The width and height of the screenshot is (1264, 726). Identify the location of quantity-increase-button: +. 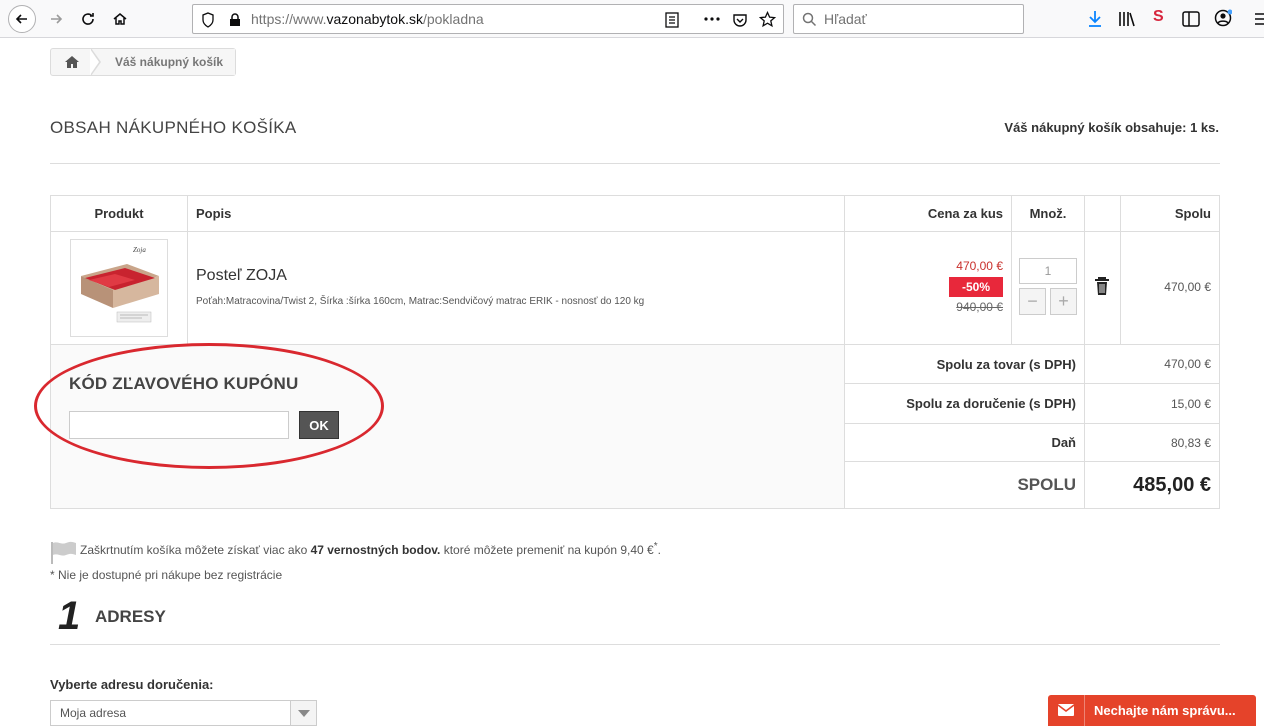
(1063, 301).